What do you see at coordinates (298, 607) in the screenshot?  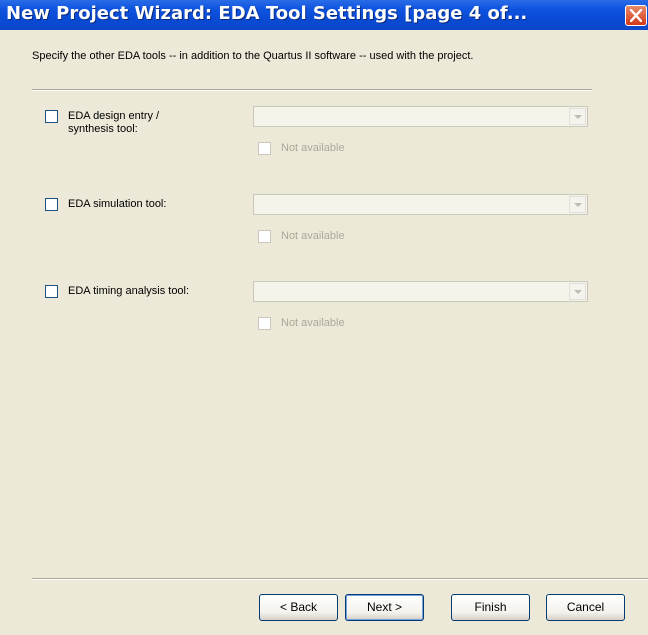 I see `back-button: < Back` at bounding box center [298, 607].